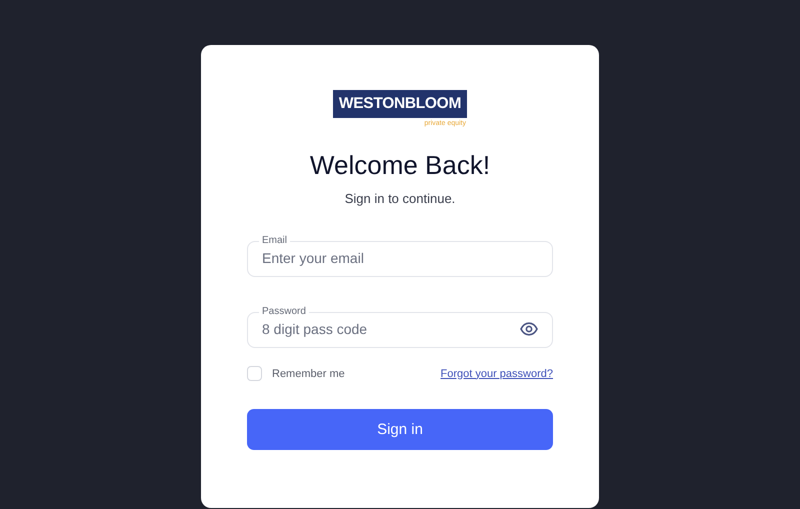 This screenshot has height=509, width=800. Describe the element at coordinates (496, 374) in the screenshot. I see `forgot-password-link: Forgot your password?` at that location.